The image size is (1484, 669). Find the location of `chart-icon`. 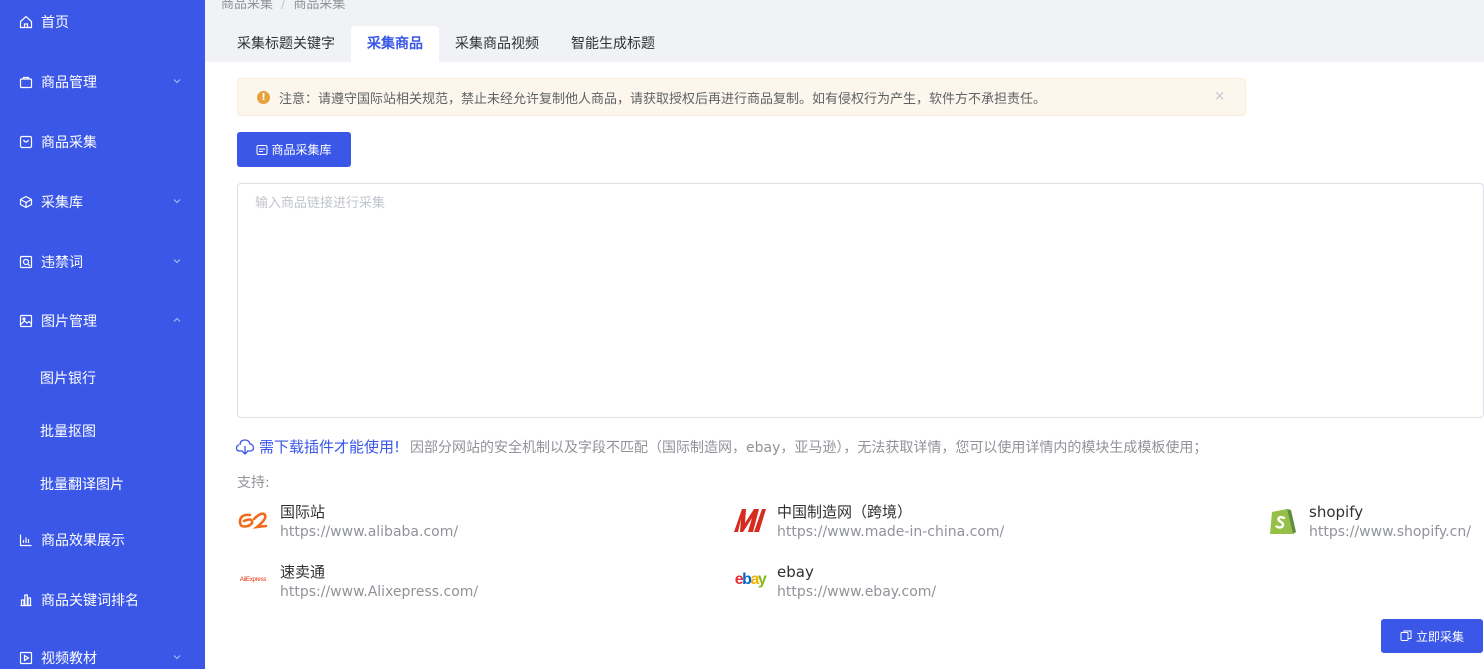

chart-icon is located at coordinates (26, 540).